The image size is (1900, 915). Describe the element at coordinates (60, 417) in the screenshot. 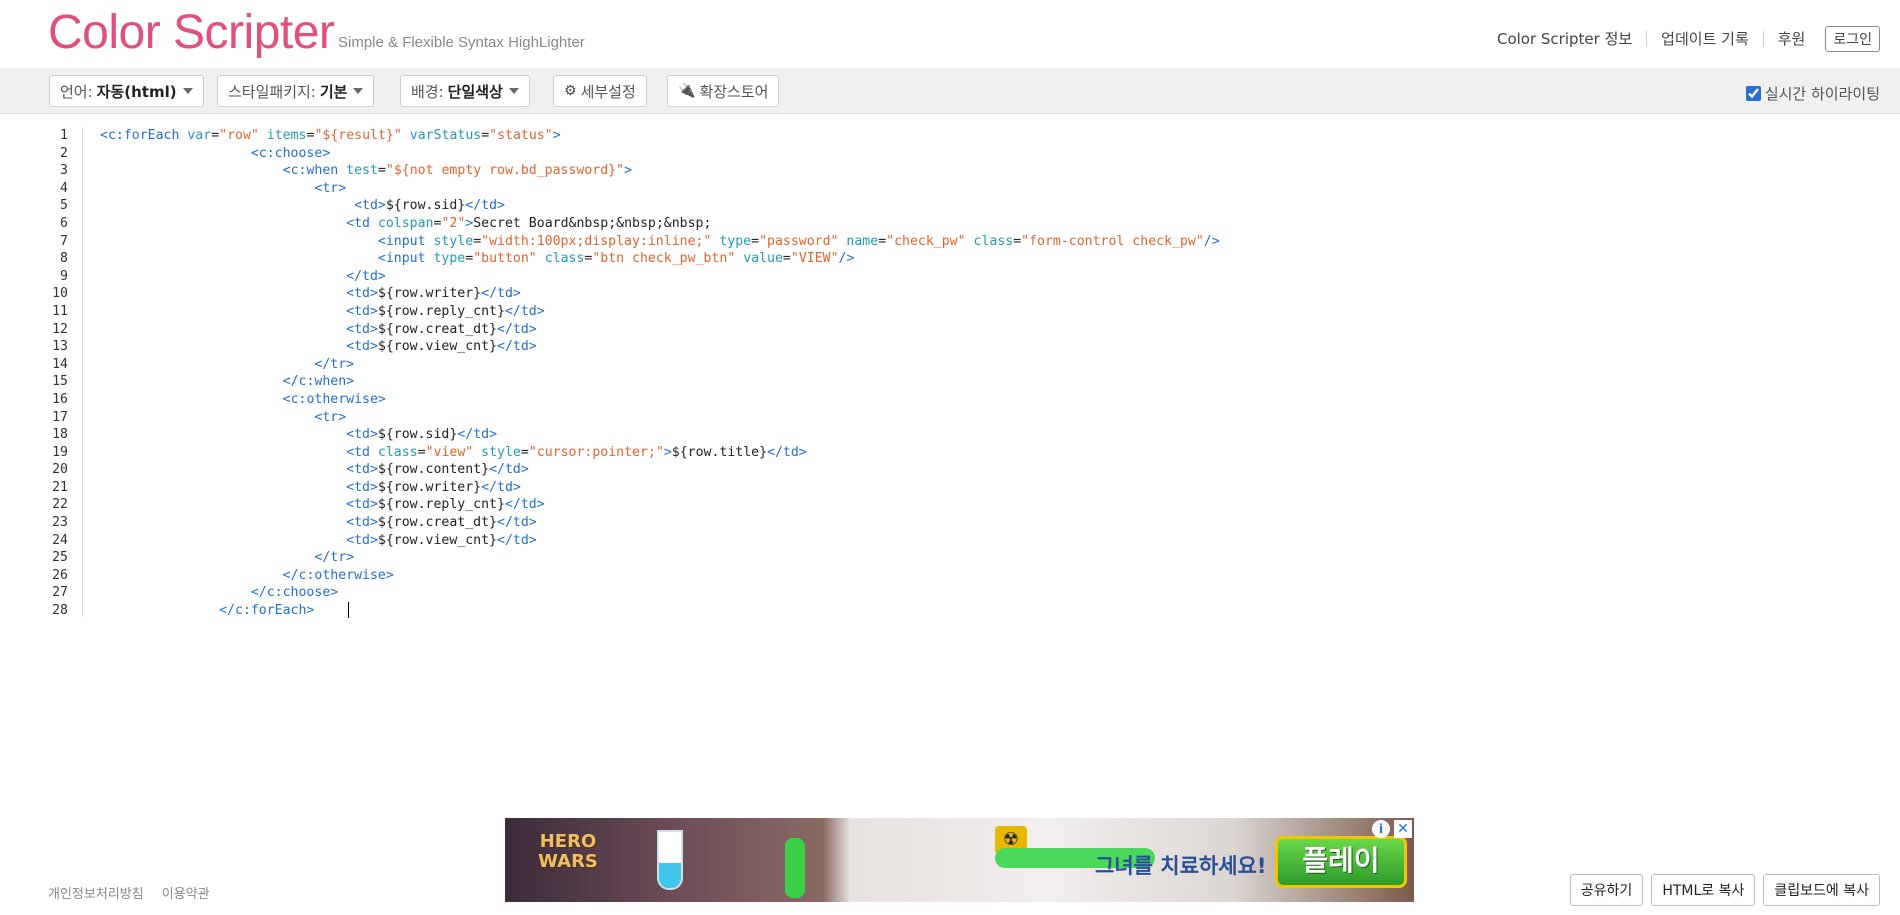

I see `line-number: 17` at that location.